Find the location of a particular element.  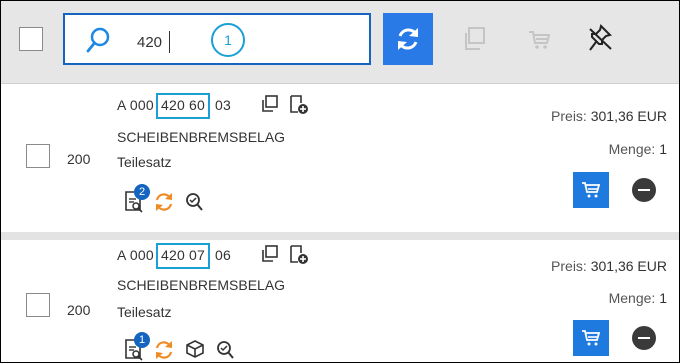

notification-badge: 2 is located at coordinates (142, 192).